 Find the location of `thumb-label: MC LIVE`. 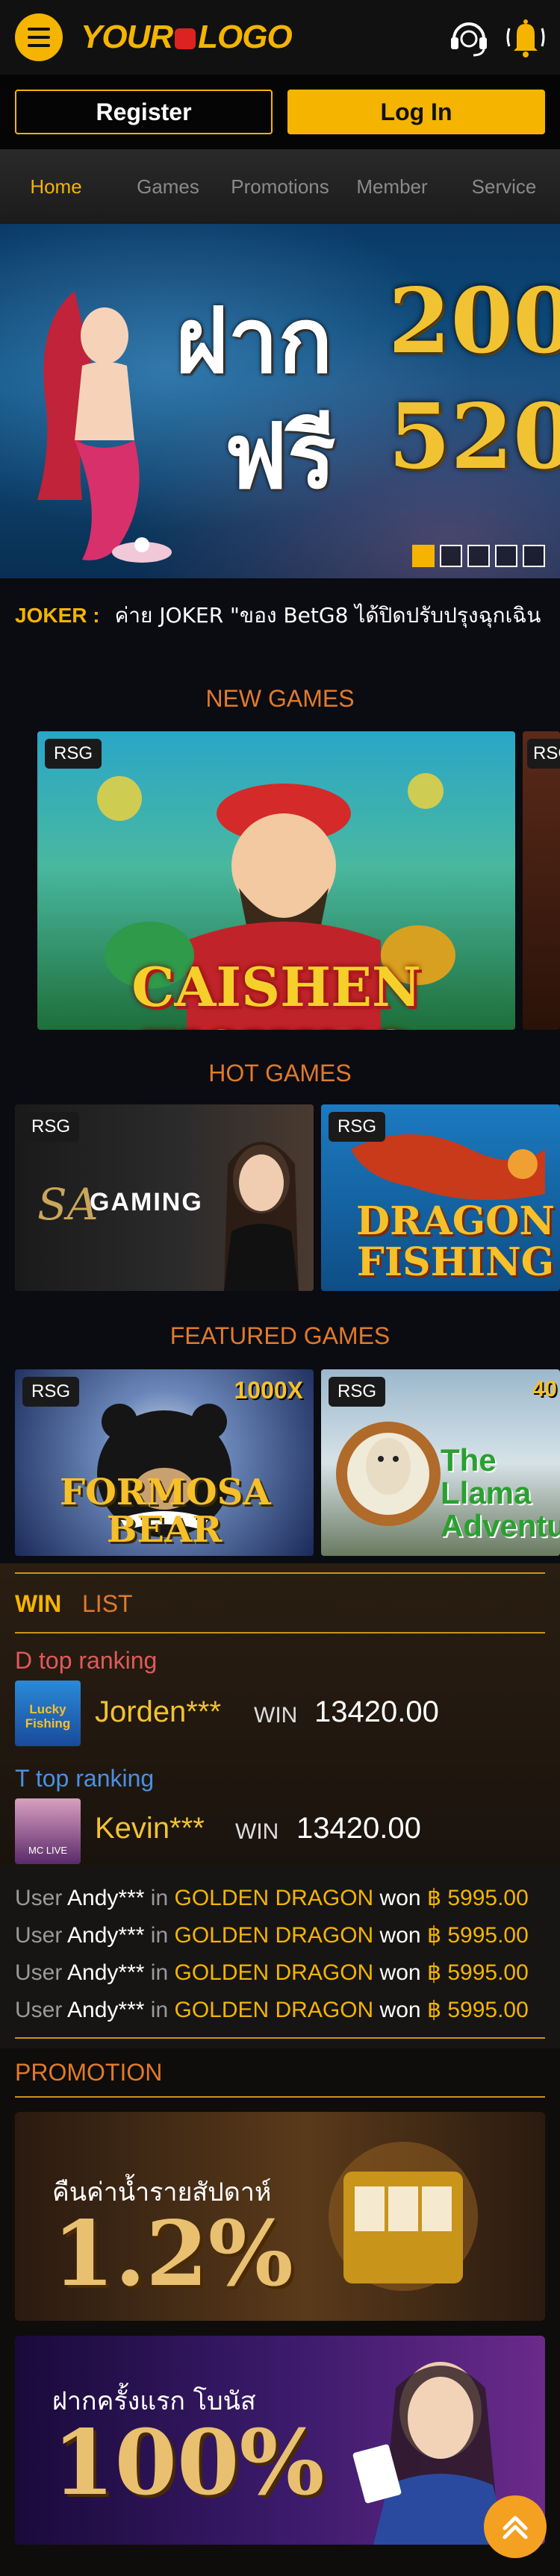

thumb-label: MC LIVE is located at coordinates (47, 1851).